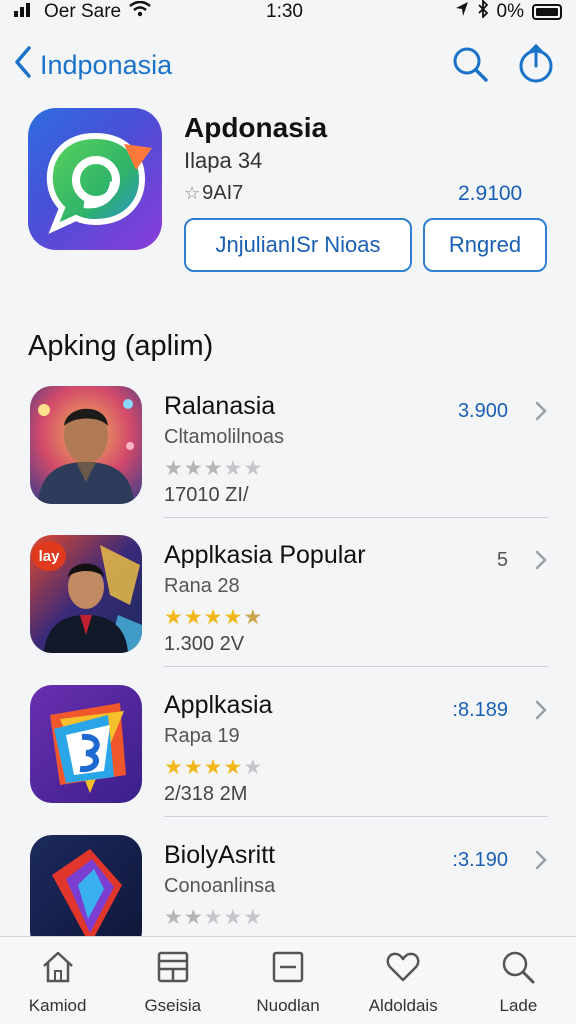 The image size is (576, 1024). I want to click on app-subtitle: Ilapa 34, so click(223, 160).